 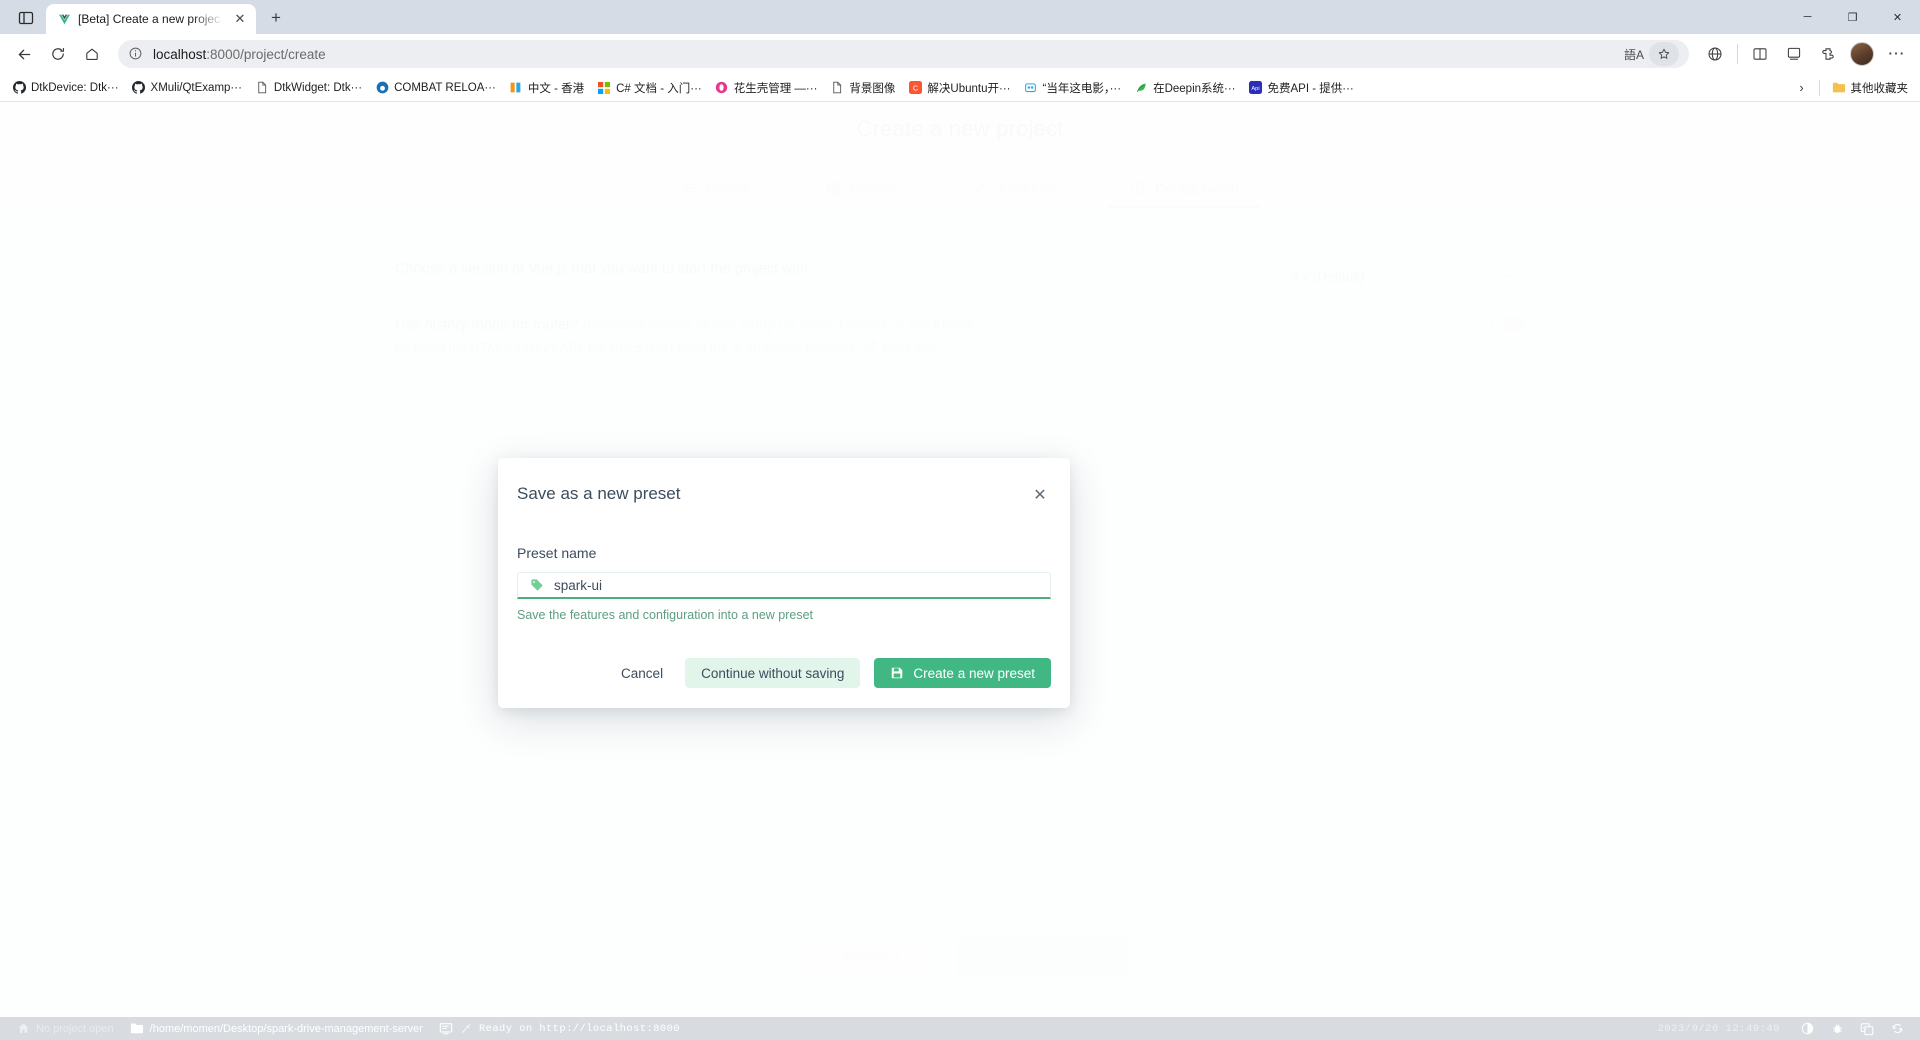 What do you see at coordinates (1194, 88) in the screenshot?
I see `bookmark-label: 在Deepin系统···` at bounding box center [1194, 88].